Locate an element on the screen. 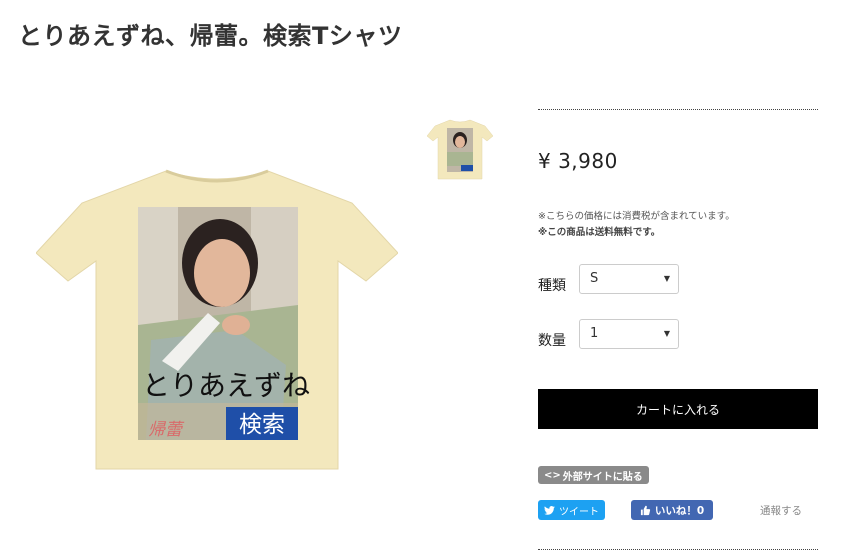  quantity-label: 数量 is located at coordinates (552, 341).